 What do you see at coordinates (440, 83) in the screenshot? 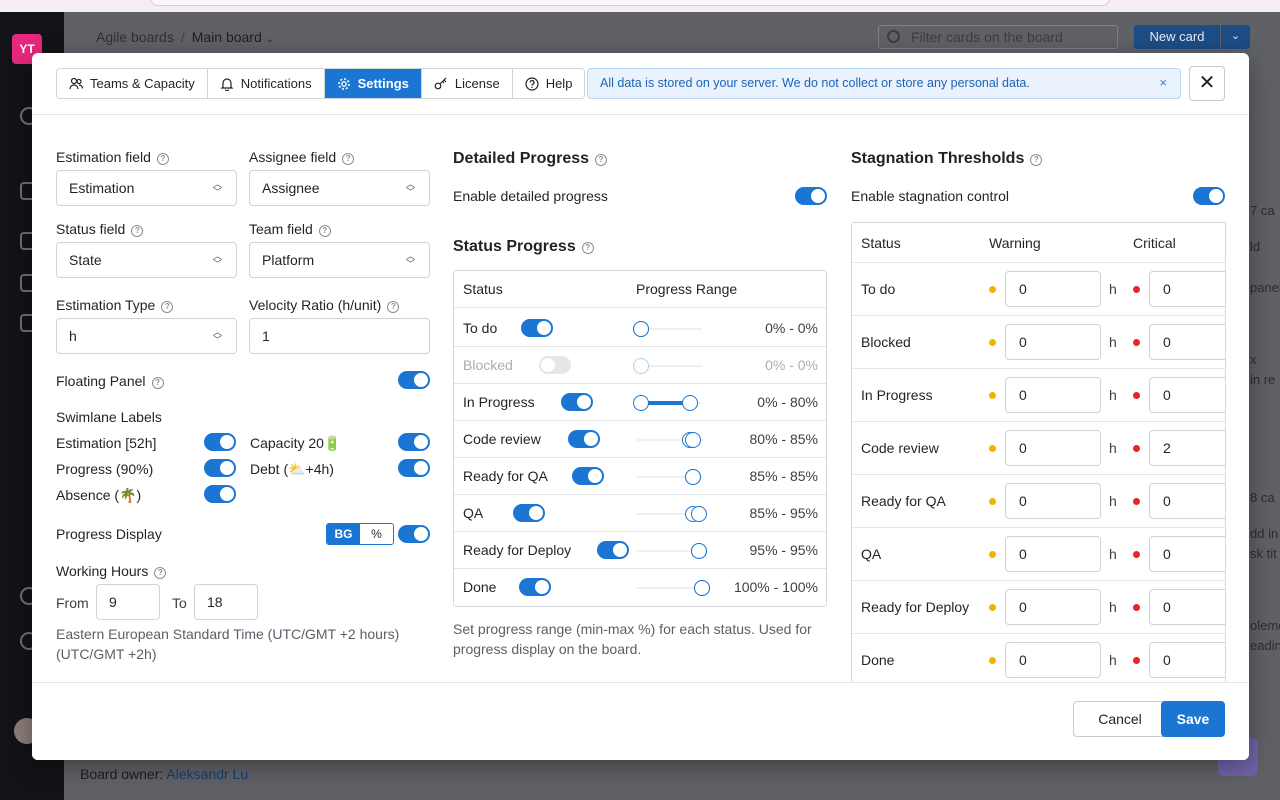
I see `key-icon` at bounding box center [440, 83].